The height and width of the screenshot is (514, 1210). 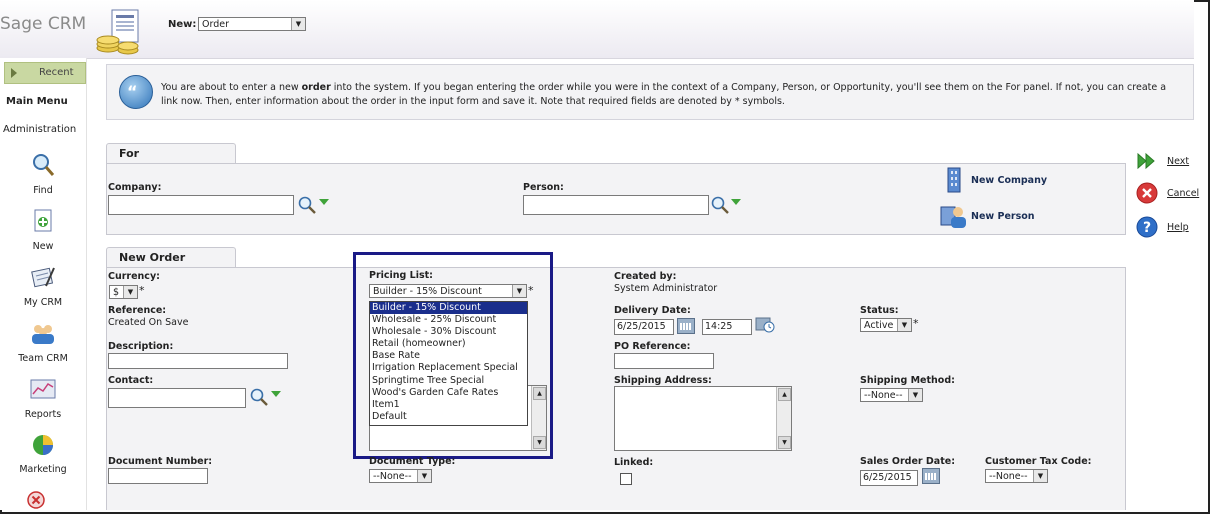 What do you see at coordinates (652, 310) in the screenshot?
I see `delivery-date-label: Delivery Date:` at bounding box center [652, 310].